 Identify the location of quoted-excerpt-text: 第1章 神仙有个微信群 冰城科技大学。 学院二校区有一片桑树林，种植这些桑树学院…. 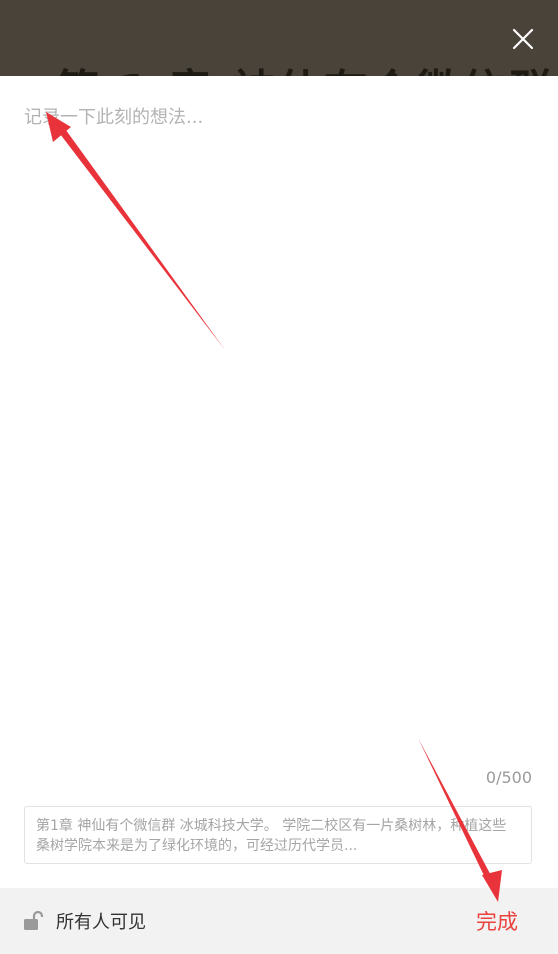
(271, 836).